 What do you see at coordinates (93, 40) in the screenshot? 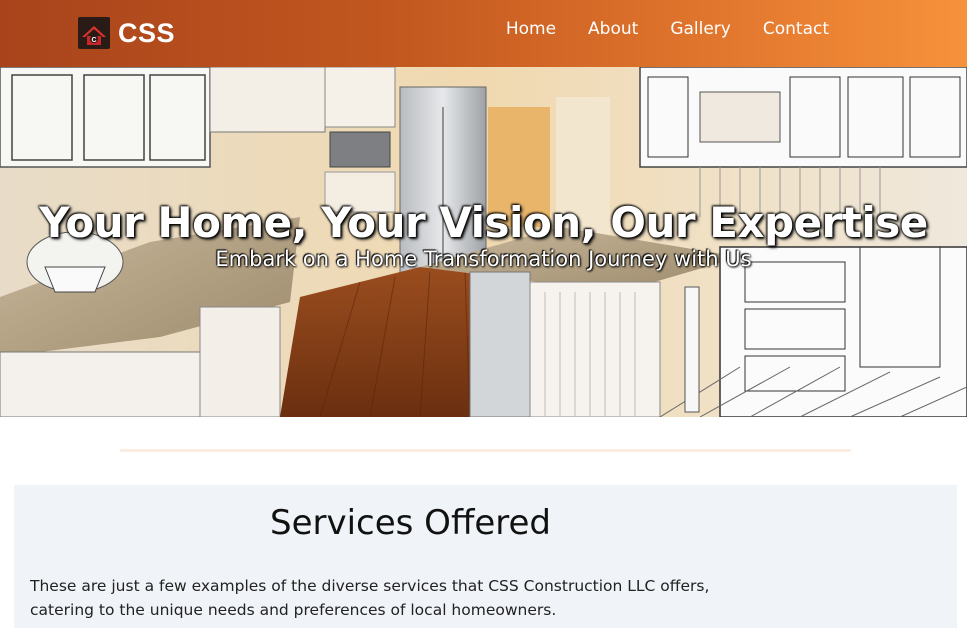
I see `logo-letter: C` at bounding box center [93, 40].